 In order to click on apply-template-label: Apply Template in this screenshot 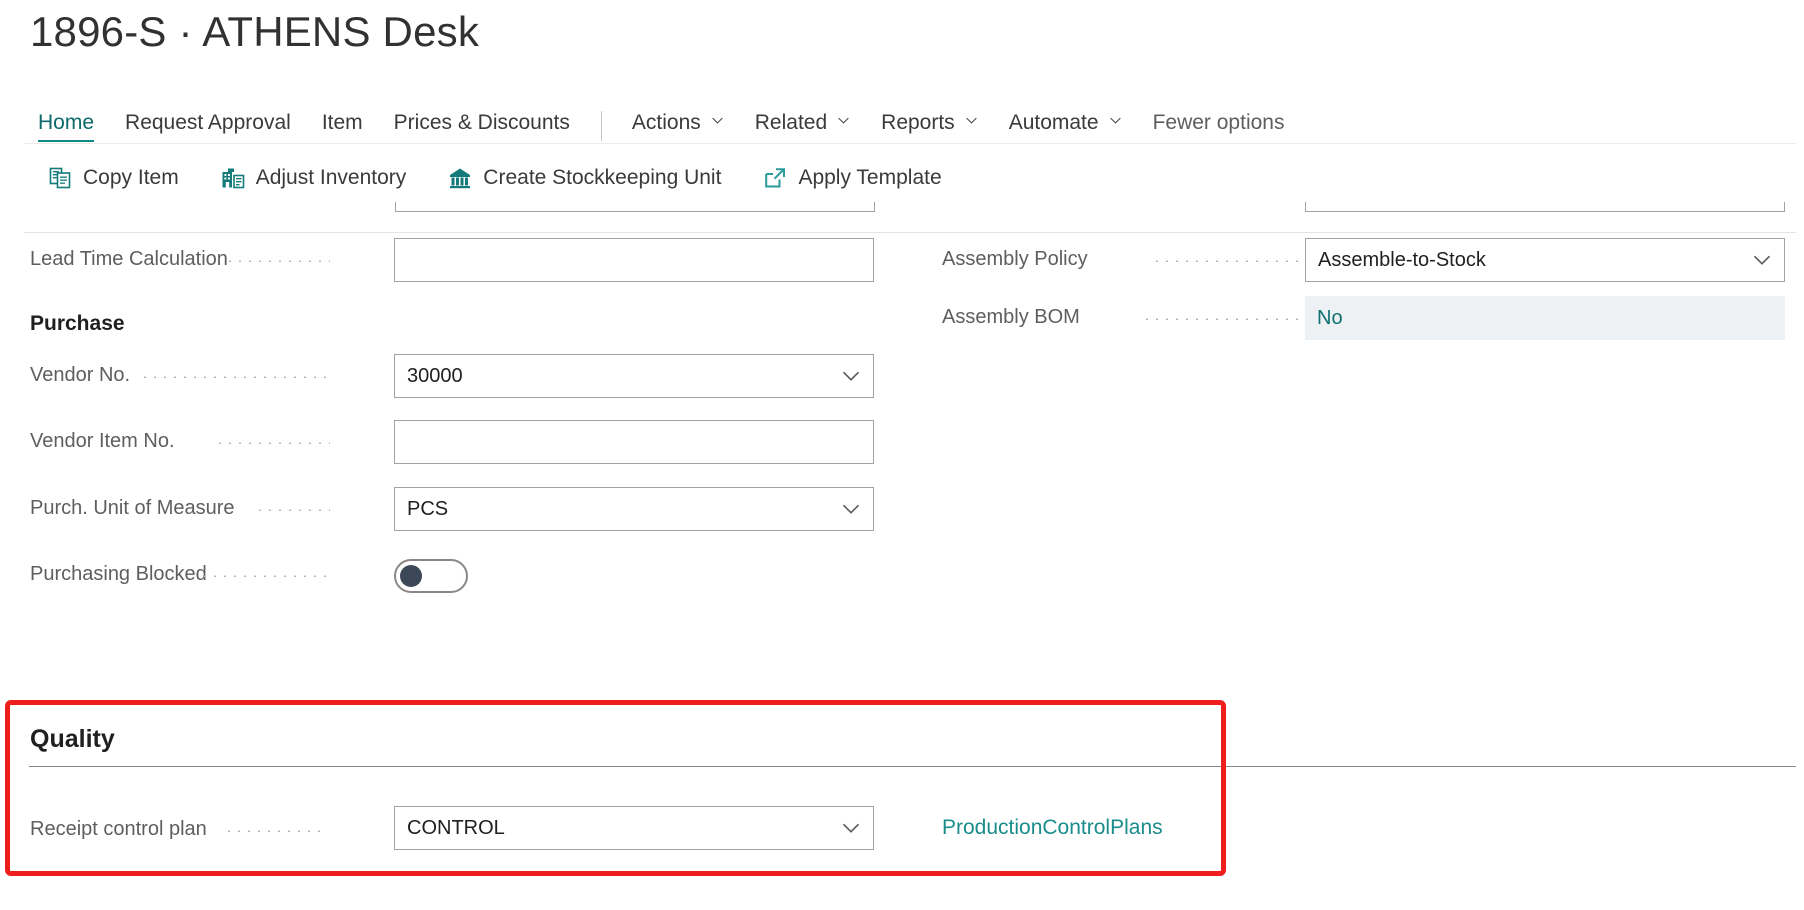, I will do `click(870, 177)`.